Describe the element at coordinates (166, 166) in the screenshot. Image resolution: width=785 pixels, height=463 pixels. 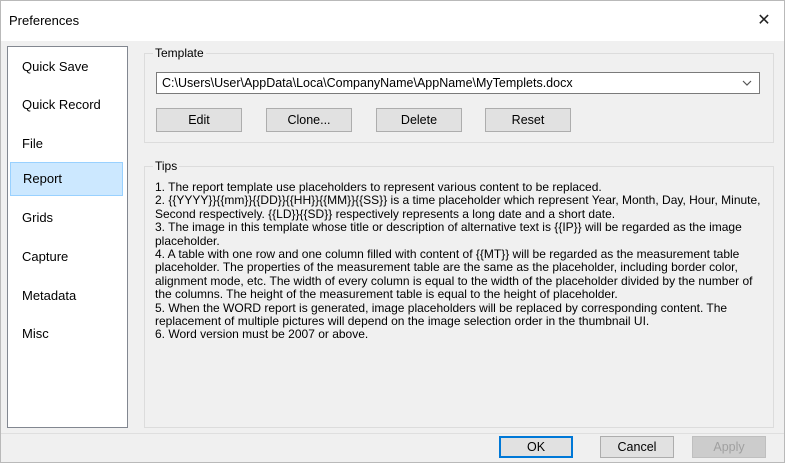
I see `tips-group-label: Tips` at that location.